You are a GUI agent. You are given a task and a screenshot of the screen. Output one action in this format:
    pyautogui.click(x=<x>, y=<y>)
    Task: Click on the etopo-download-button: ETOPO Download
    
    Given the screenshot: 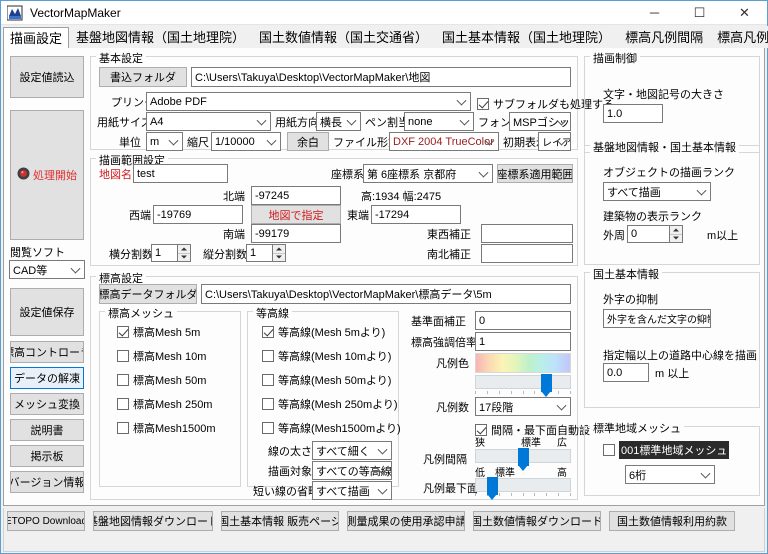 What is the action you would take?
    pyautogui.click(x=46, y=521)
    